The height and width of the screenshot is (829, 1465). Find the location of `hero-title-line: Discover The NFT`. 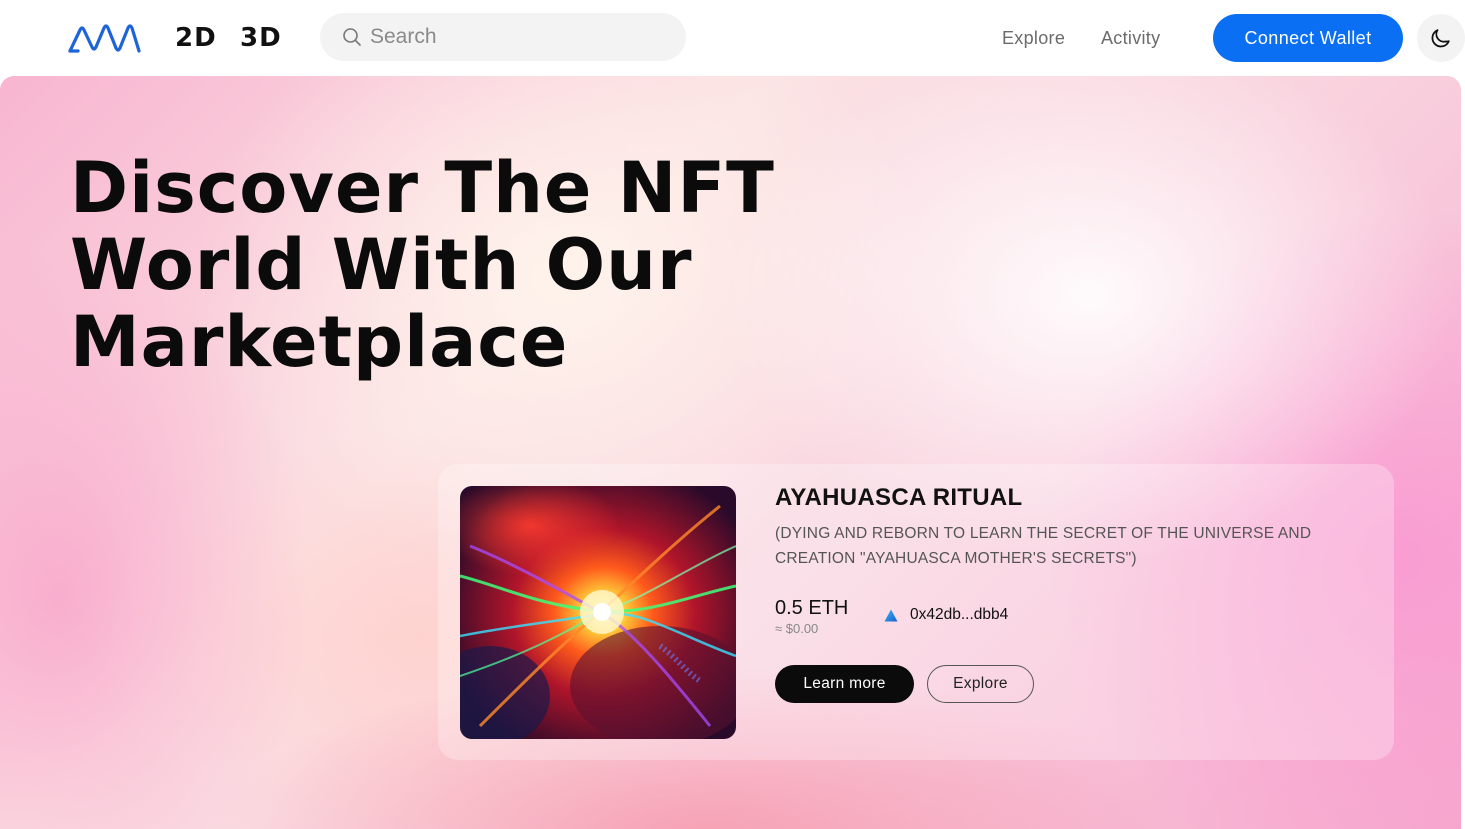

hero-title-line: Discover The NFT is located at coordinates (422, 188).